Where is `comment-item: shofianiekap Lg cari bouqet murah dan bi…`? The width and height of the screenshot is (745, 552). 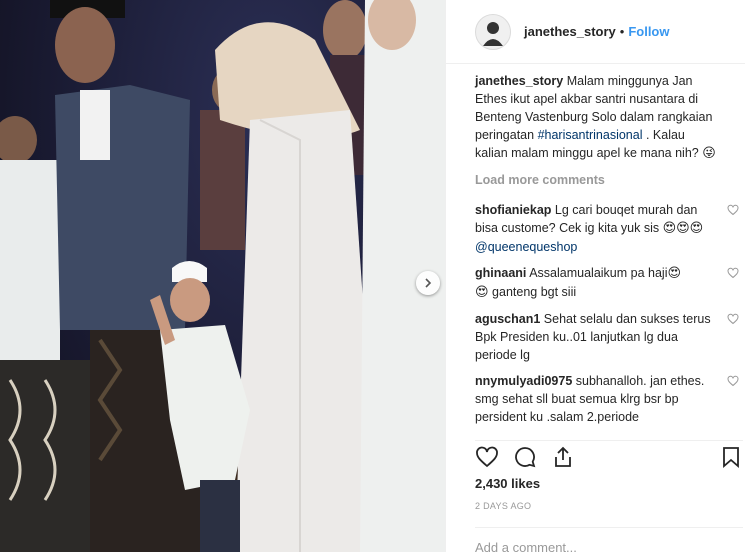 comment-item: shofianiekap Lg cari bouqet murah dan bi… is located at coordinates (609, 228).